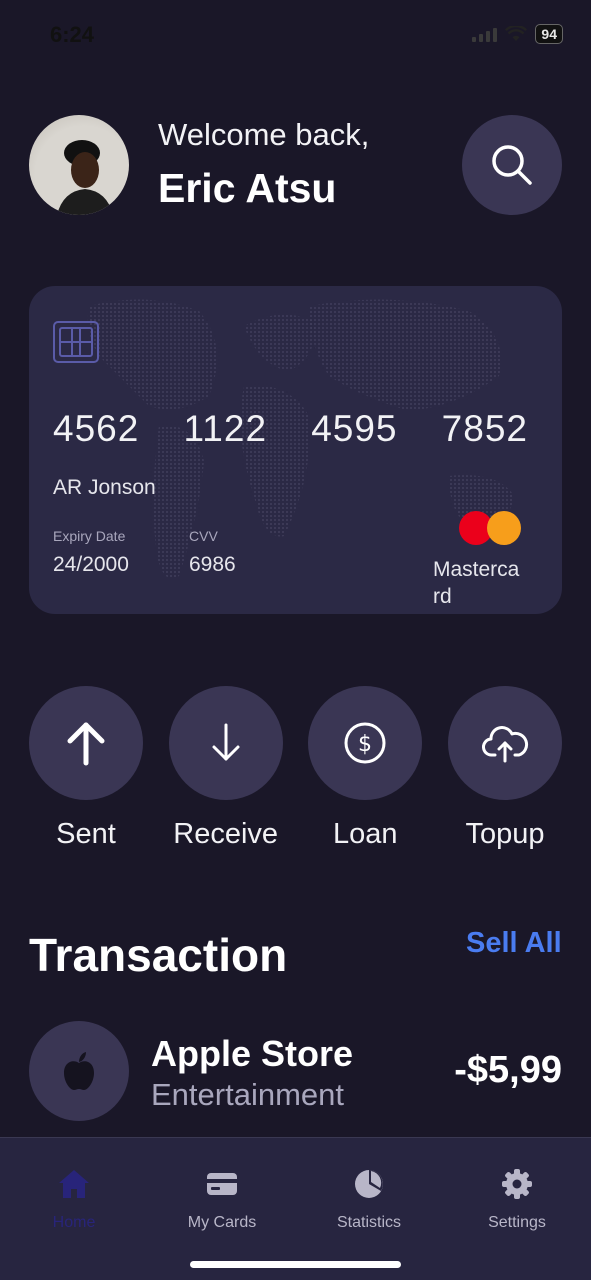 This screenshot has width=591, height=1280. I want to click on card-number-group: 4595, so click(354, 428).